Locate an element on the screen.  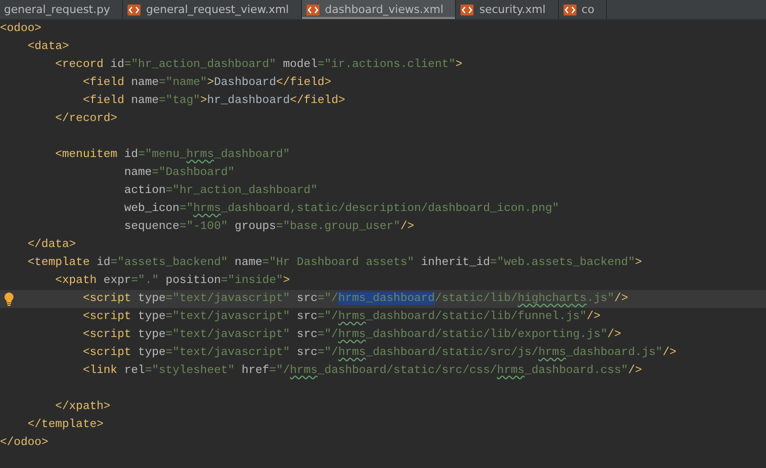
attribute-value: ="web.assets_backend" is located at coordinates (562, 262).